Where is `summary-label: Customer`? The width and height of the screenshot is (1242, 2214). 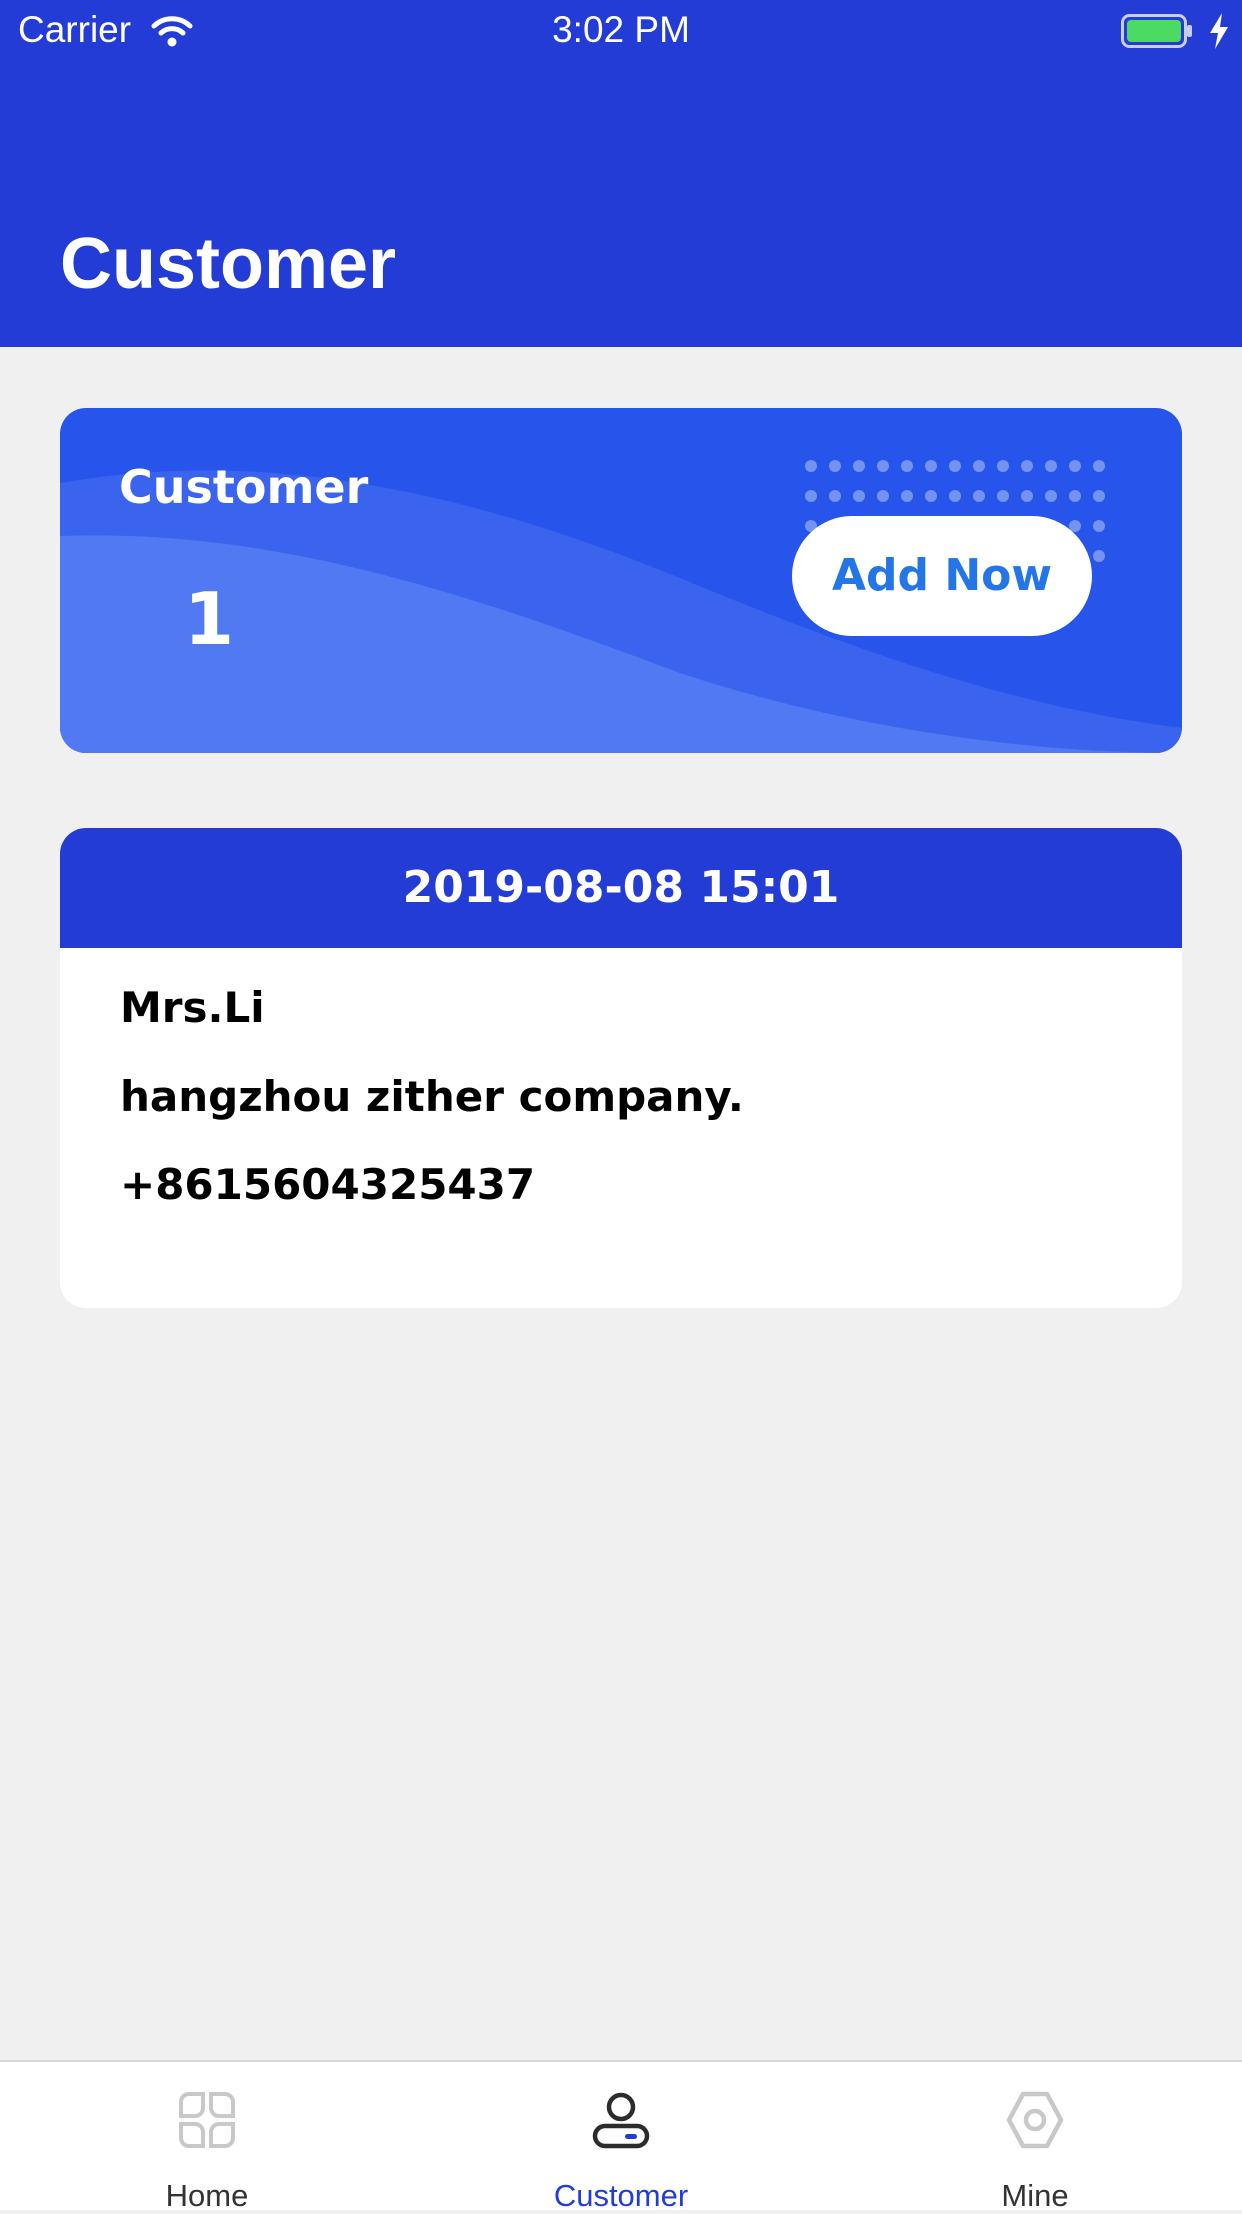
summary-label: Customer is located at coordinates (244, 487).